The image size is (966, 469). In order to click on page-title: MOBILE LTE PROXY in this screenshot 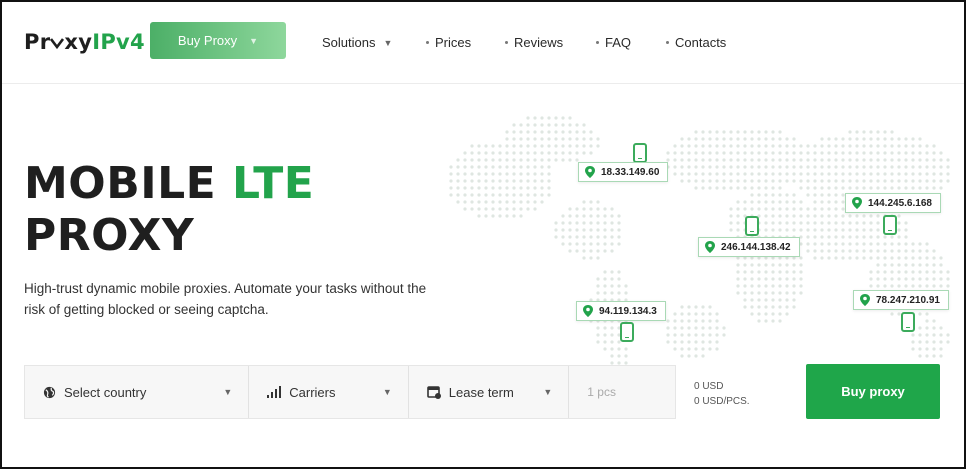, I will do `click(169, 210)`.